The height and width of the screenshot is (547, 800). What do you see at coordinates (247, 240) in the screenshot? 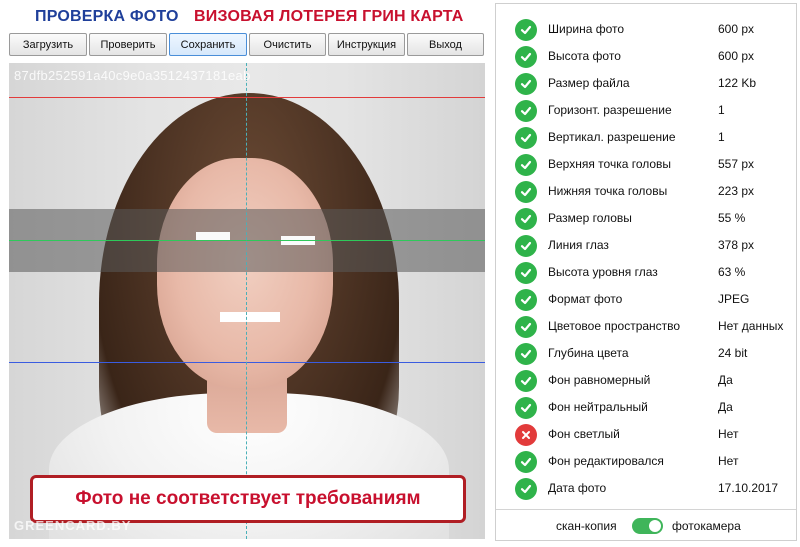
I see `eye-line` at bounding box center [247, 240].